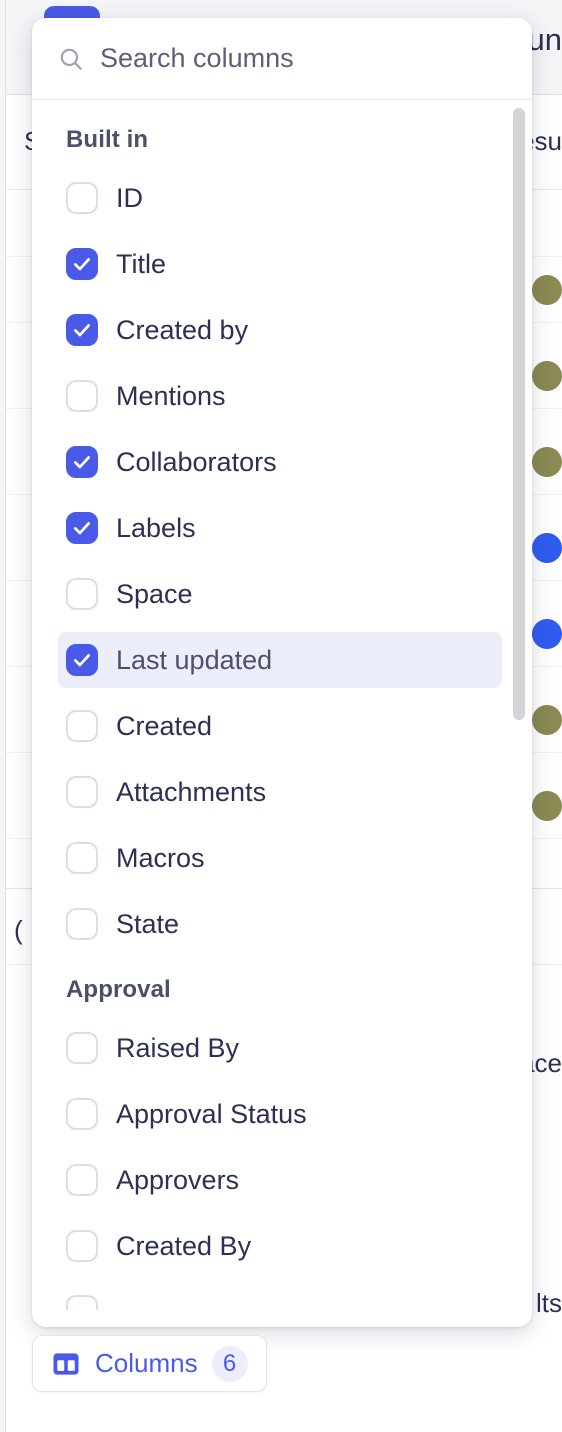 This screenshot has width=562, height=1432. I want to click on column-option-attachments: Attachments, so click(280, 792).